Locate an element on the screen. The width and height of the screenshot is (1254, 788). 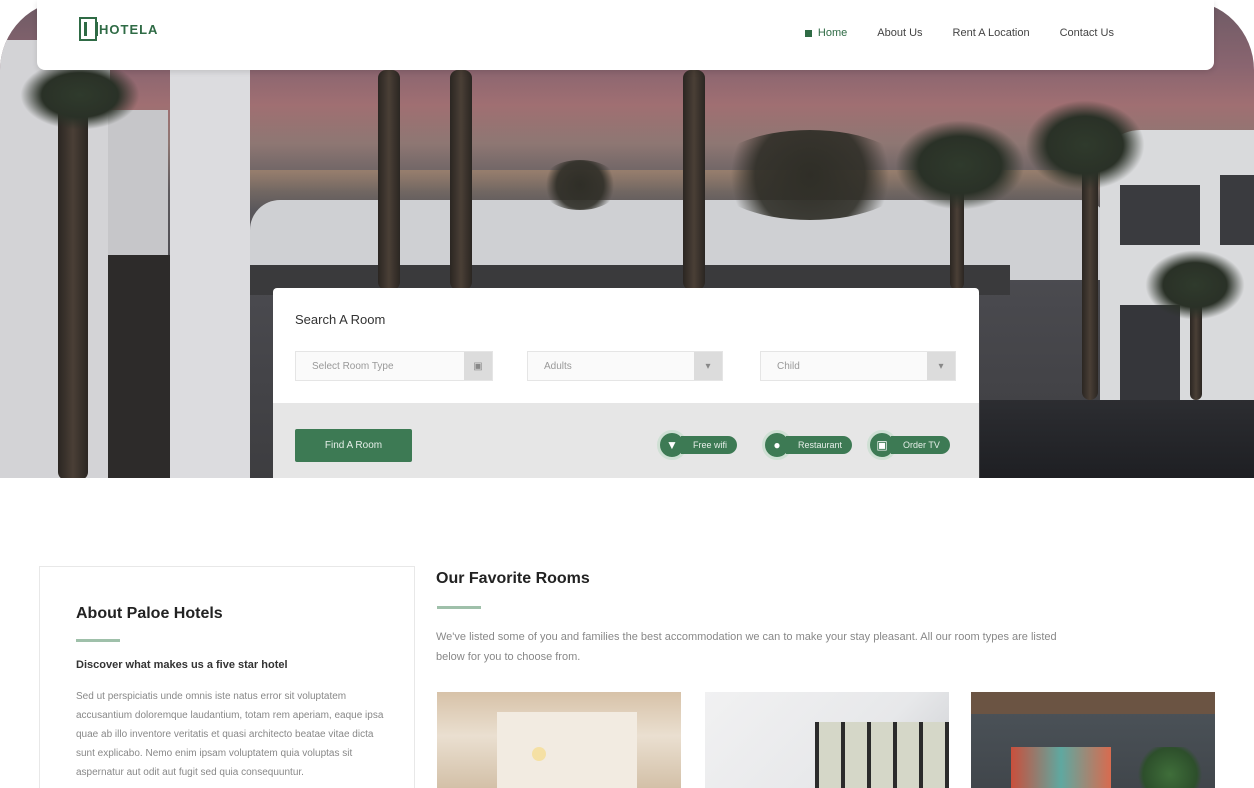
nav-item-contact-us: Contact Us is located at coordinates (1087, 33).